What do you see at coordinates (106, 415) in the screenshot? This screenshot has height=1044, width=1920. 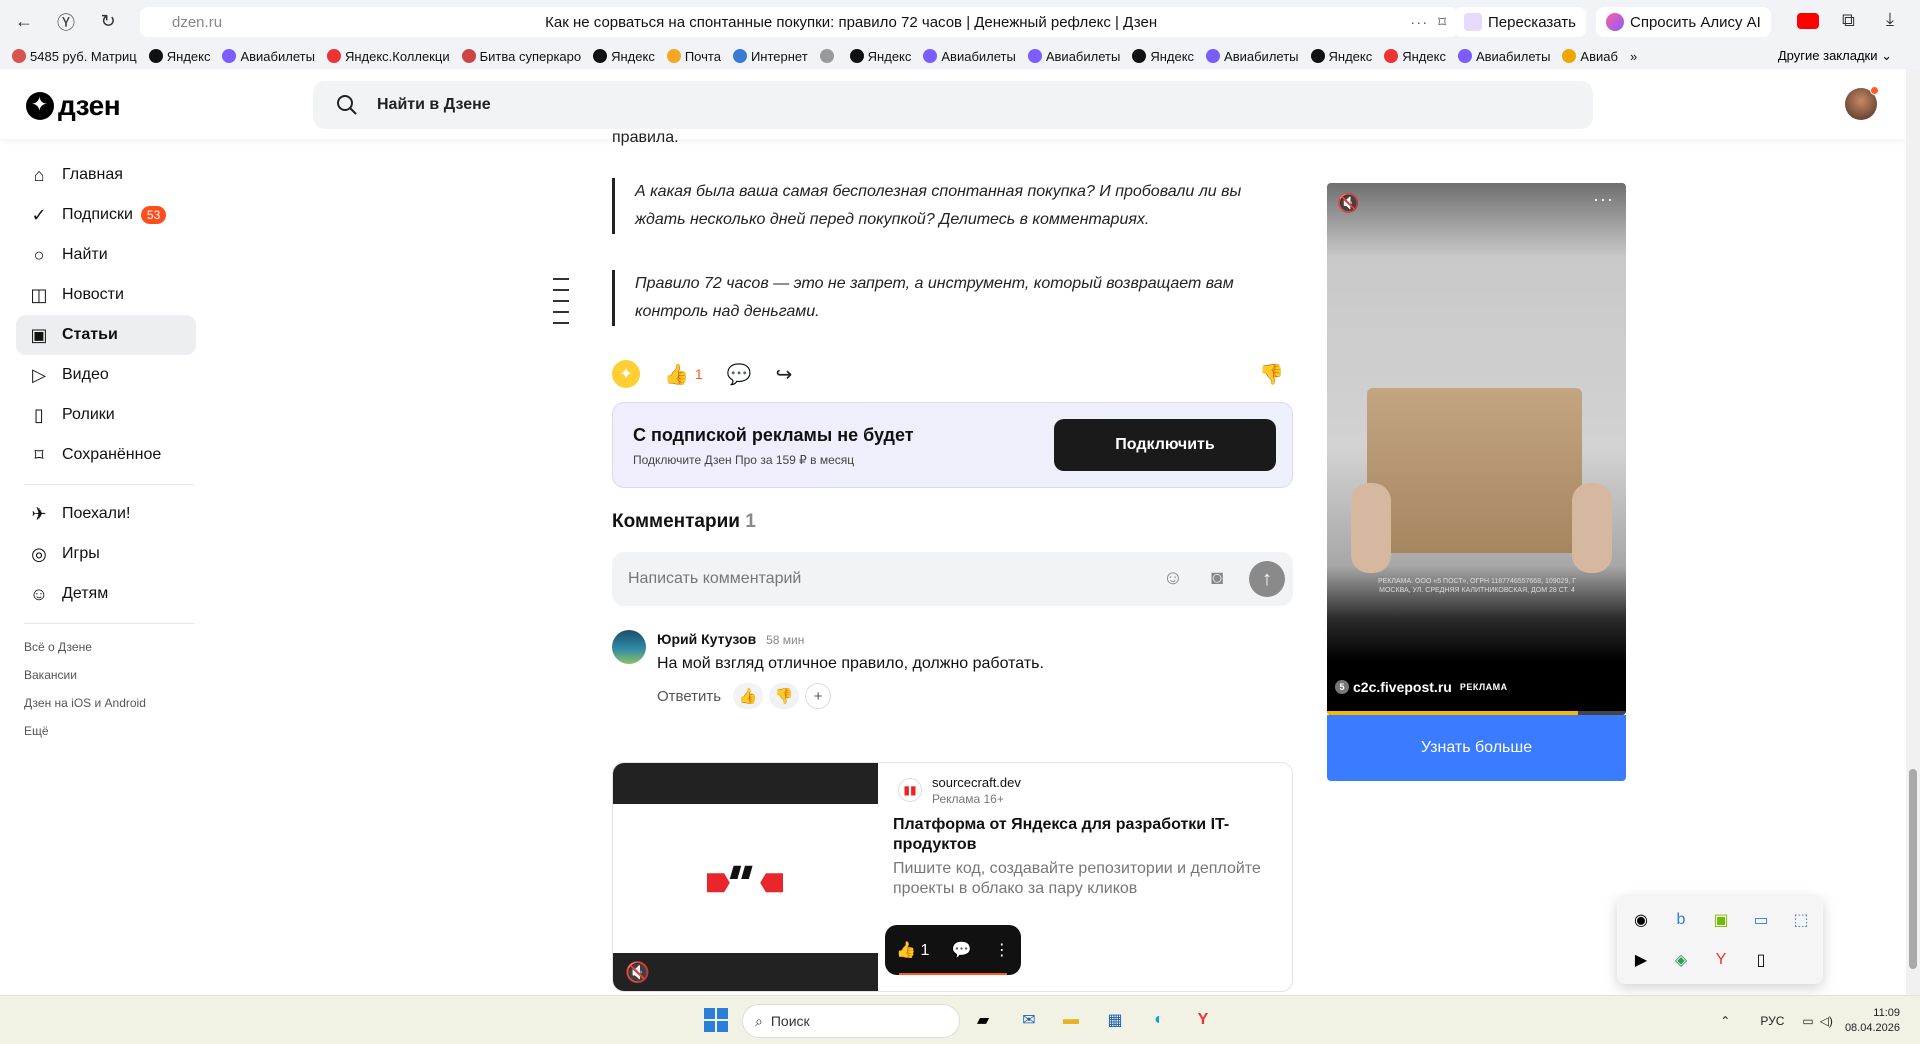 I see `sidebar-item: ▯ Ролики` at bounding box center [106, 415].